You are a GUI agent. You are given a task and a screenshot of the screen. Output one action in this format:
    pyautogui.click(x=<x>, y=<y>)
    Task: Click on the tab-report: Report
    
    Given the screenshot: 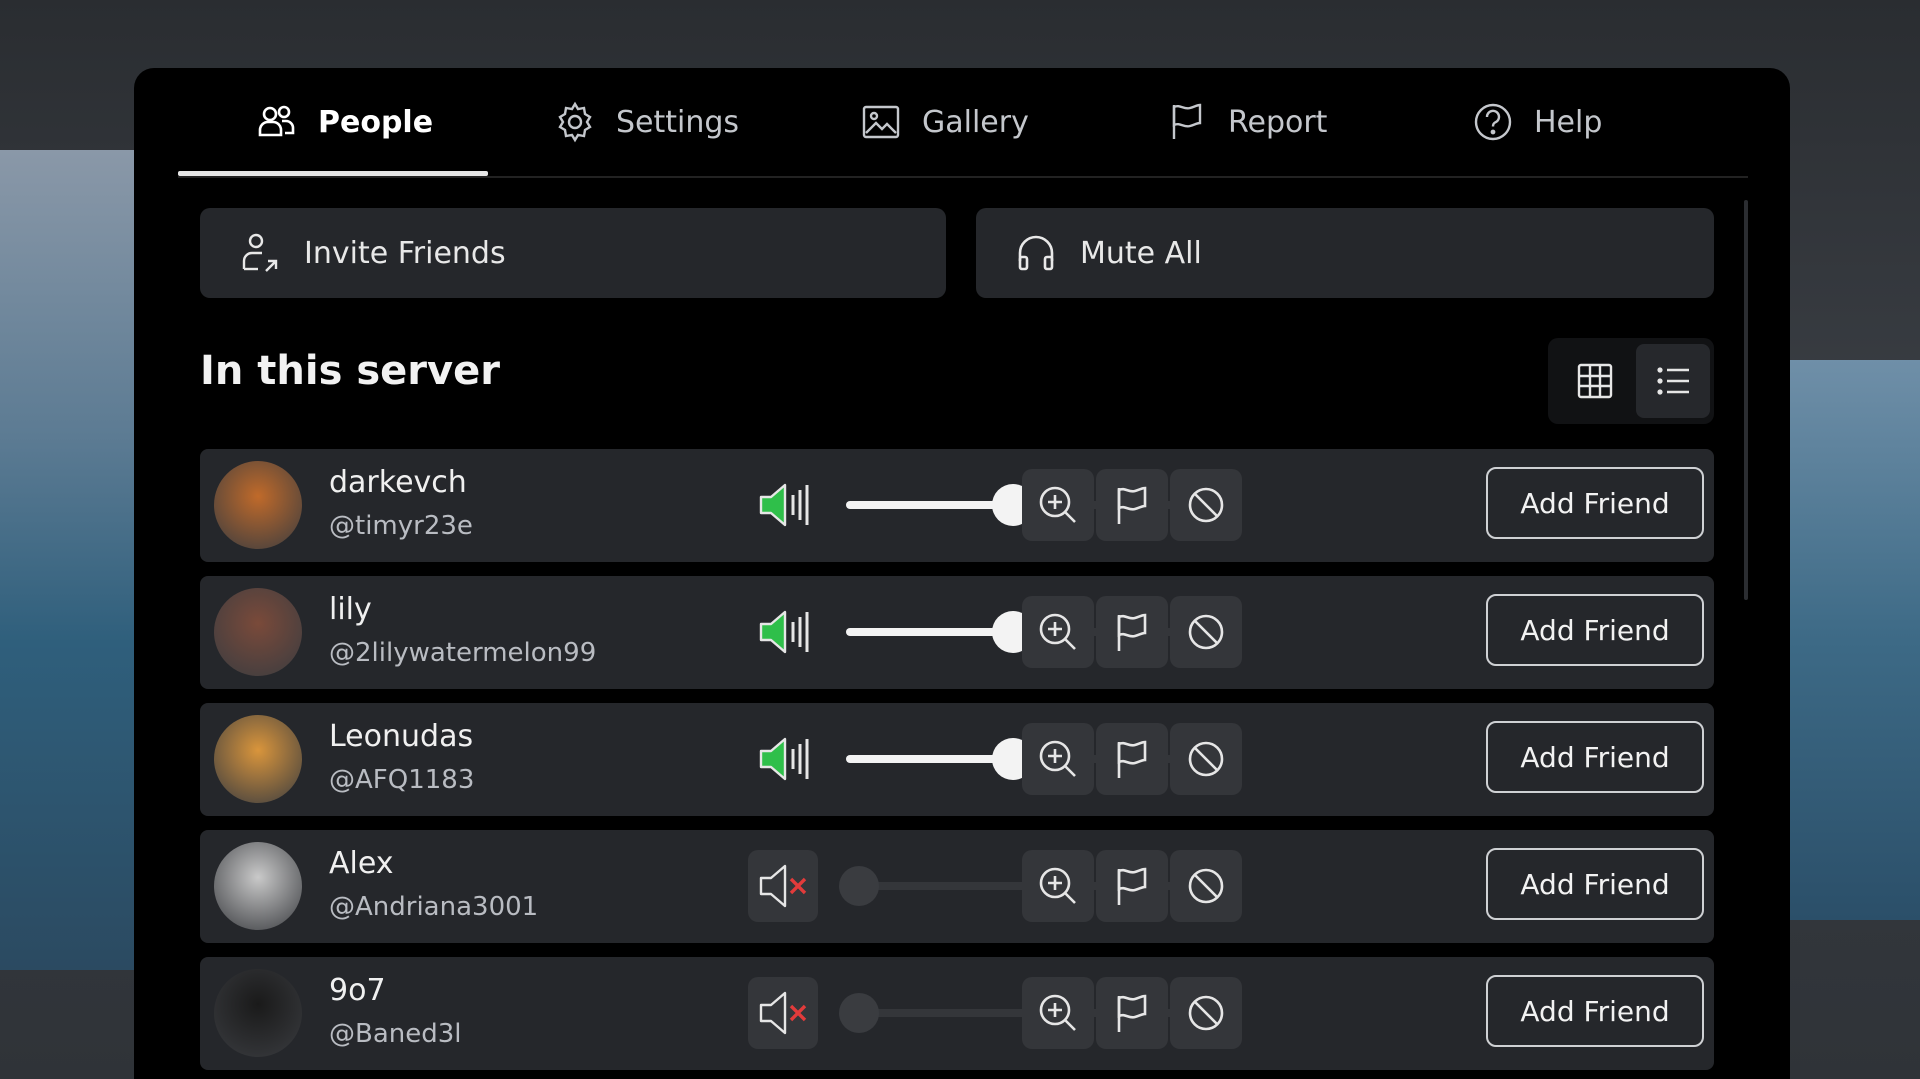 What is the action you would take?
    pyautogui.click(x=1246, y=122)
    